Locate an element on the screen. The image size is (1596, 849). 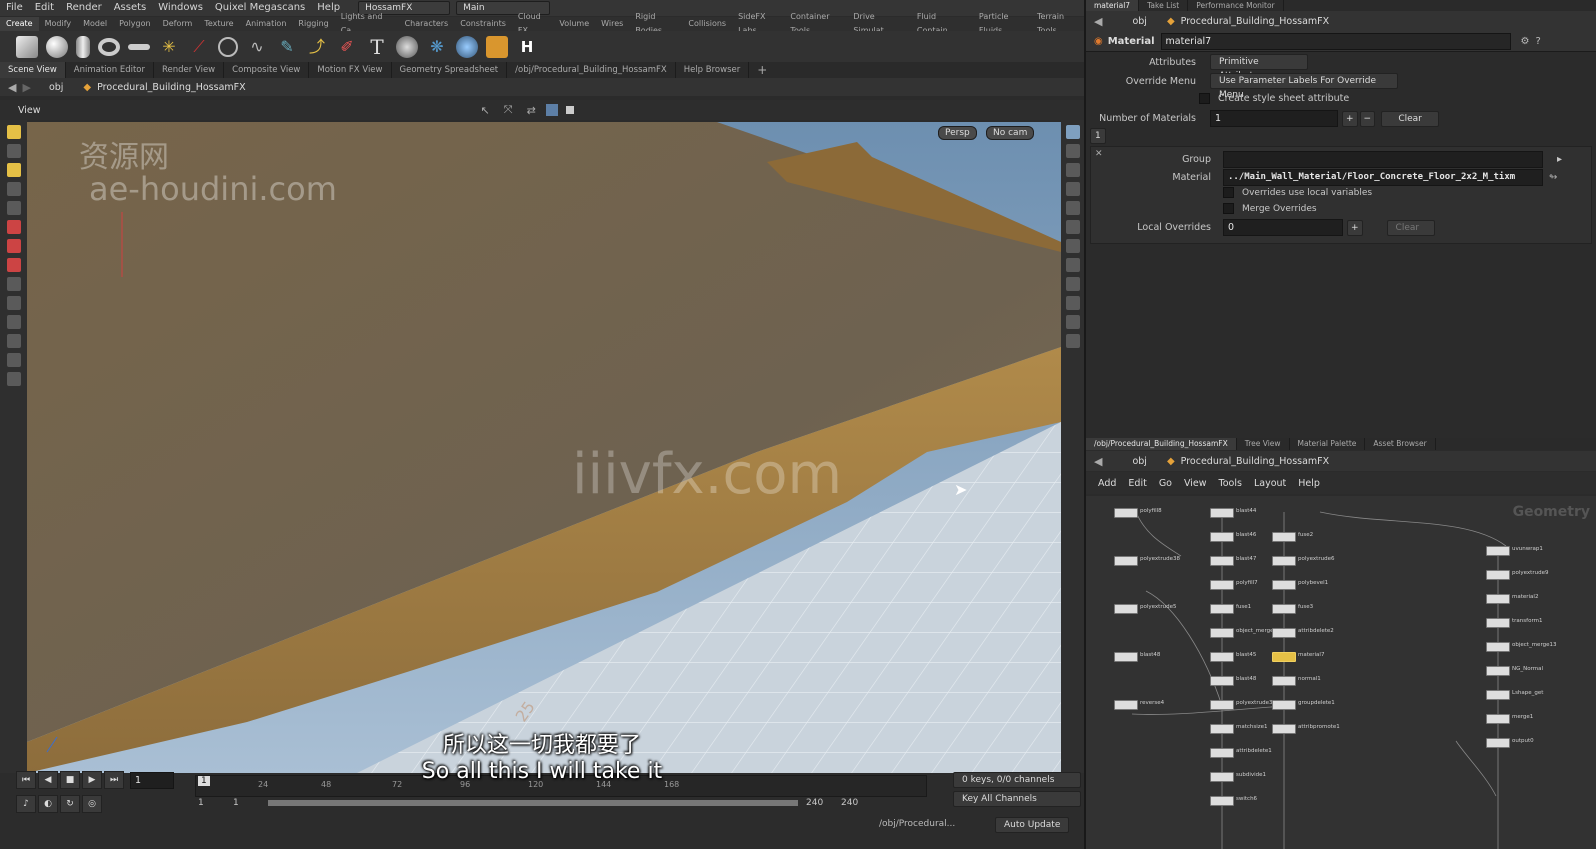
realtime-icon: ◐ is located at coordinates (48, 804).